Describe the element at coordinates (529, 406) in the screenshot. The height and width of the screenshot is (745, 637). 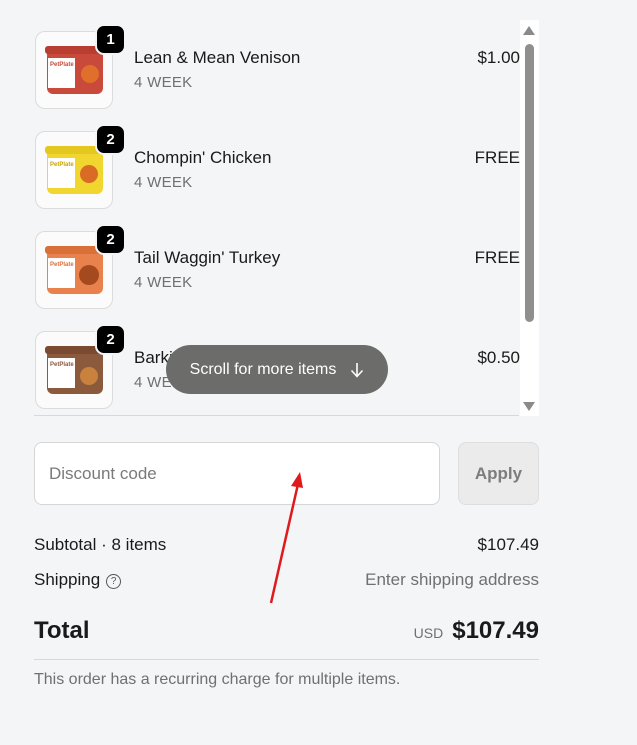
I see `scroll-down-arrow-icon` at that location.